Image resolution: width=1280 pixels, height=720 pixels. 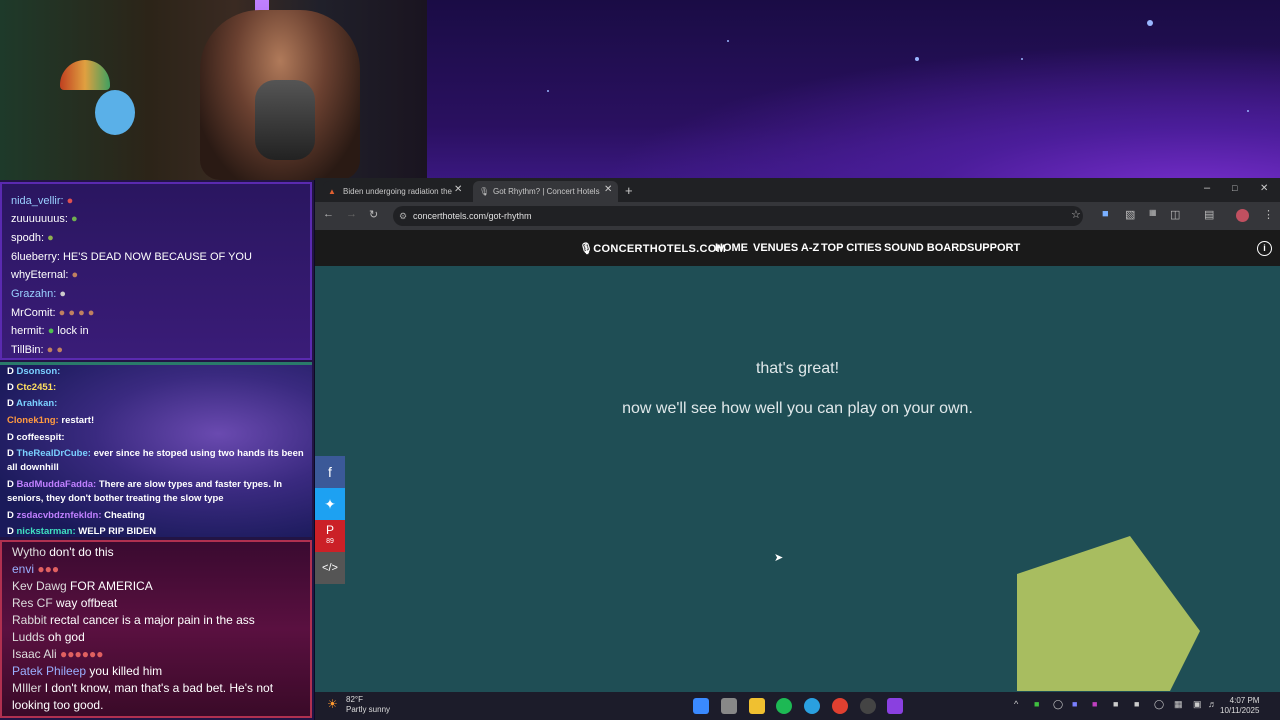 I want to click on logo-text: CONCERTHOTELS.COM, so click(x=660, y=249).